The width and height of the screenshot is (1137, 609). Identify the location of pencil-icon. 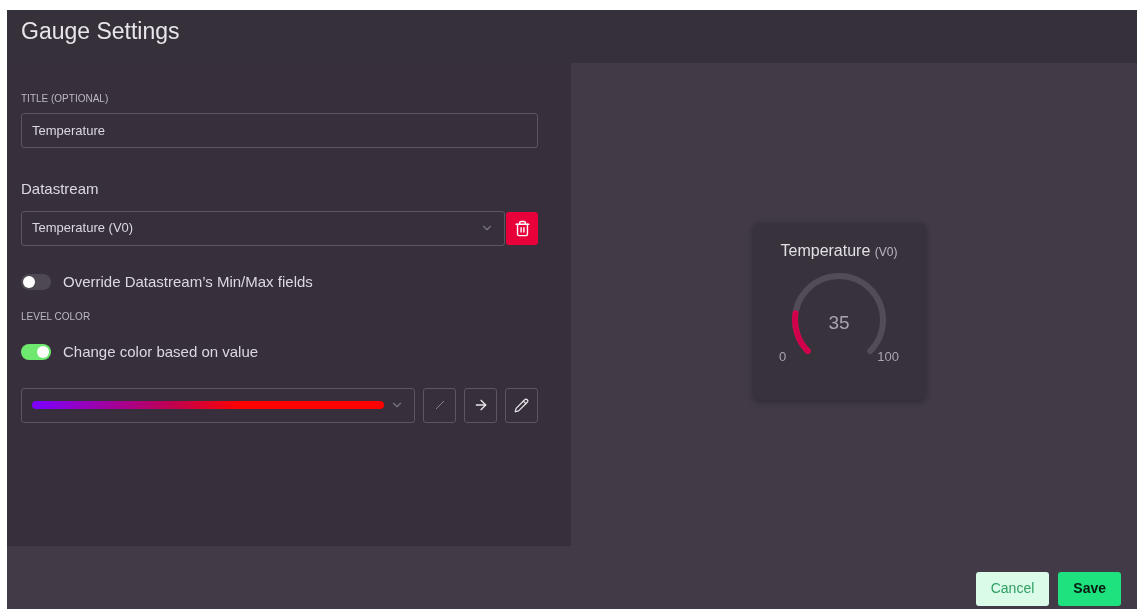
(521, 405).